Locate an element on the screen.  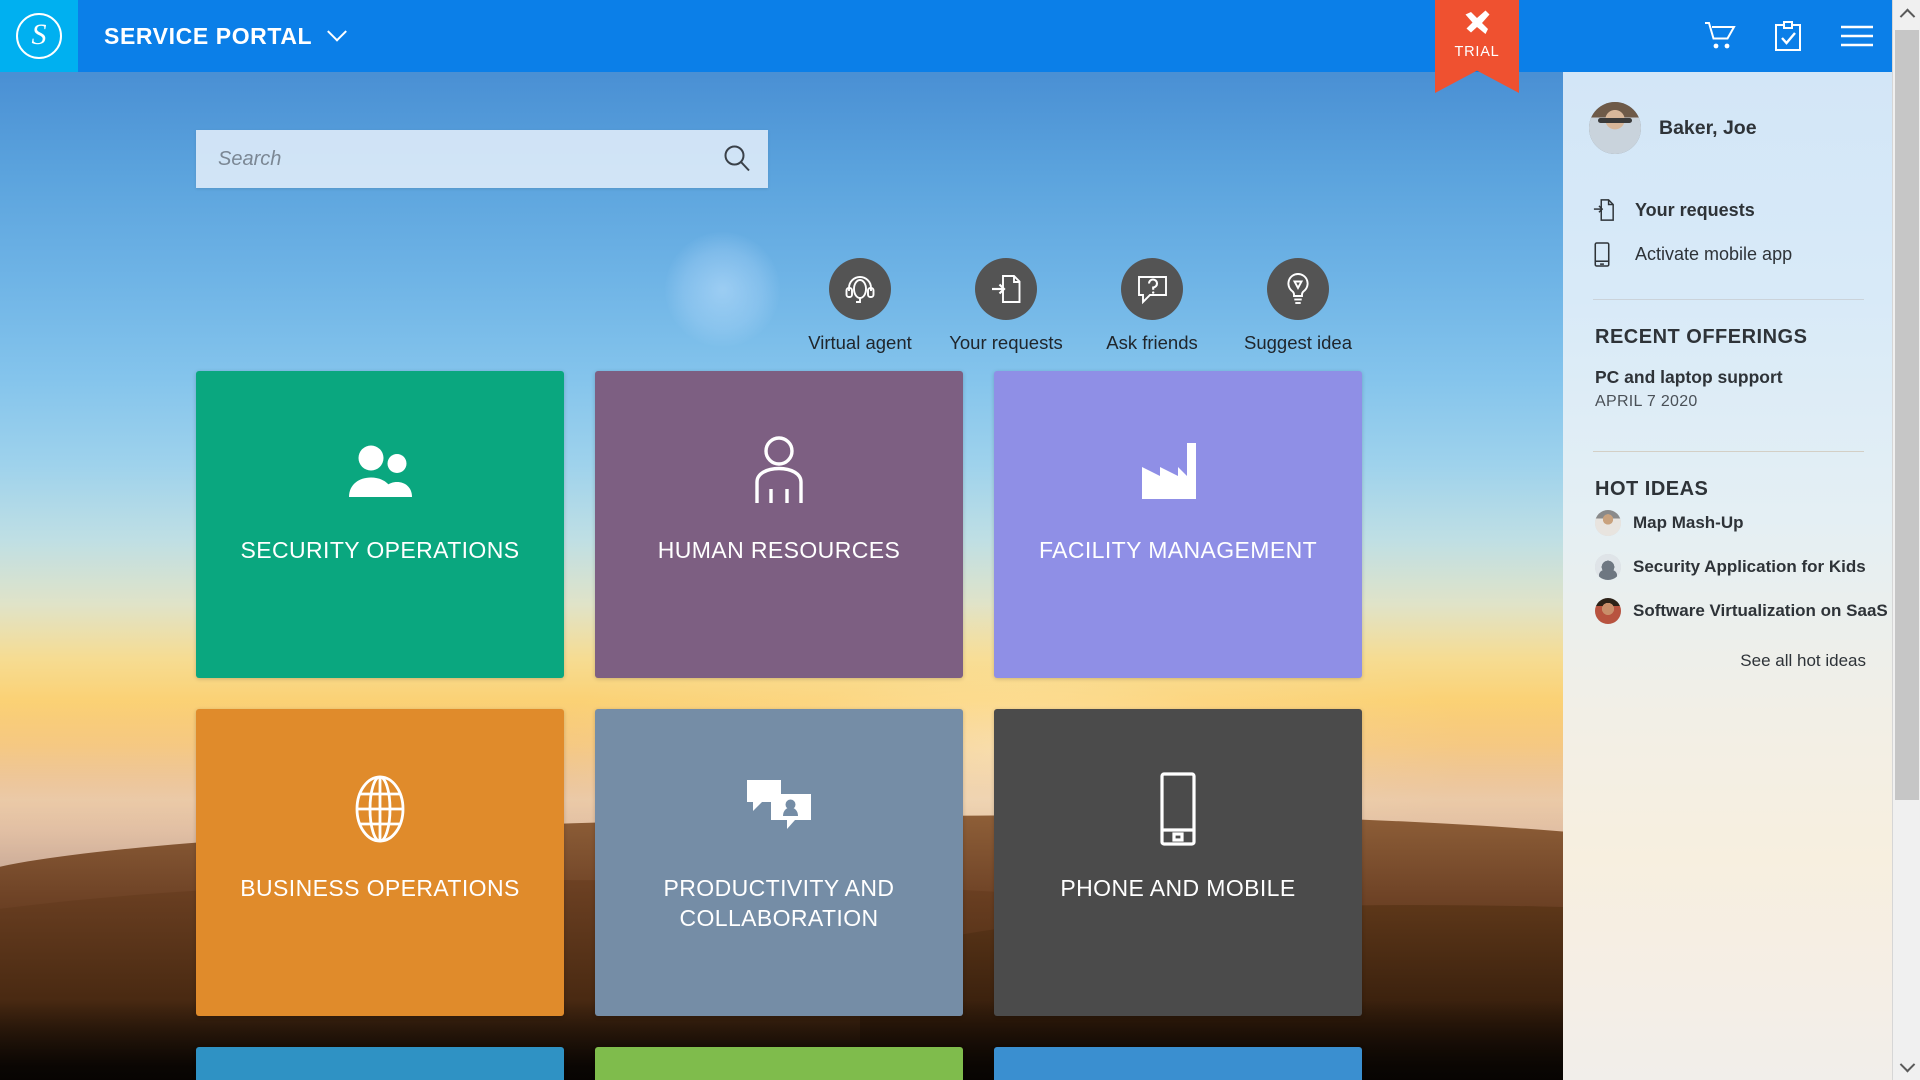
scrollbar-down-arrow is located at coordinates (1906, 1067).